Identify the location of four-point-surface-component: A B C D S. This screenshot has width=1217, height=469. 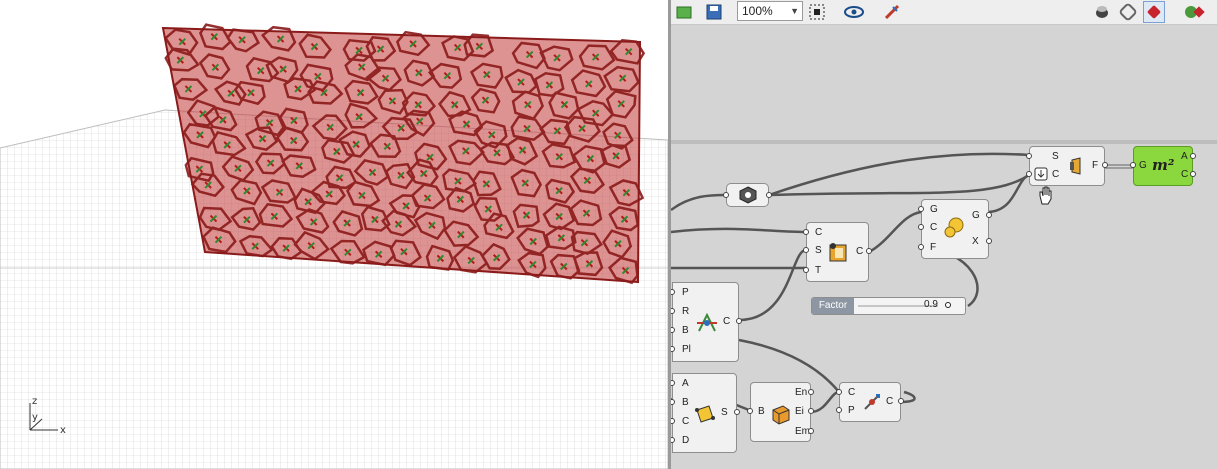
(705, 413).